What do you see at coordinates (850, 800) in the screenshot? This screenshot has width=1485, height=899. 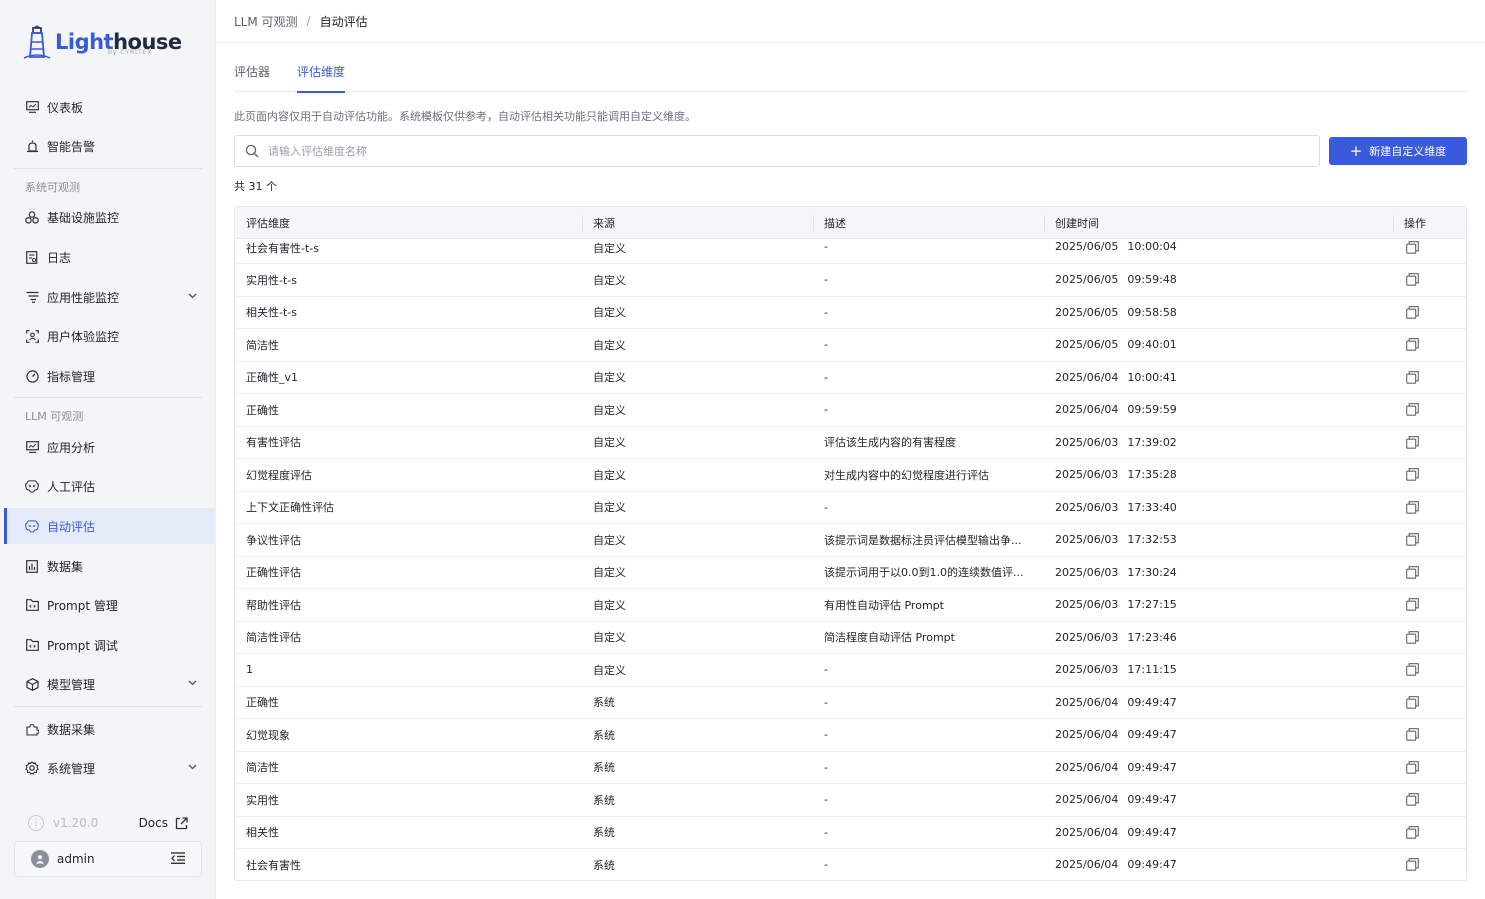 I see `table-row: 实用性 系统 - 2025/06/04 09:49:47` at bounding box center [850, 800].